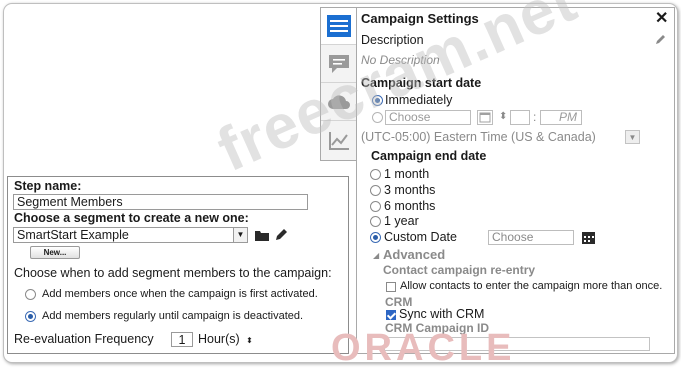 The width and height of the screenshot is (681, 369). What do you see at coordinates (130, 235) in the screenshot?
I see `segment-select: SmartStart Example ▼` at bounding box center [130, 235].